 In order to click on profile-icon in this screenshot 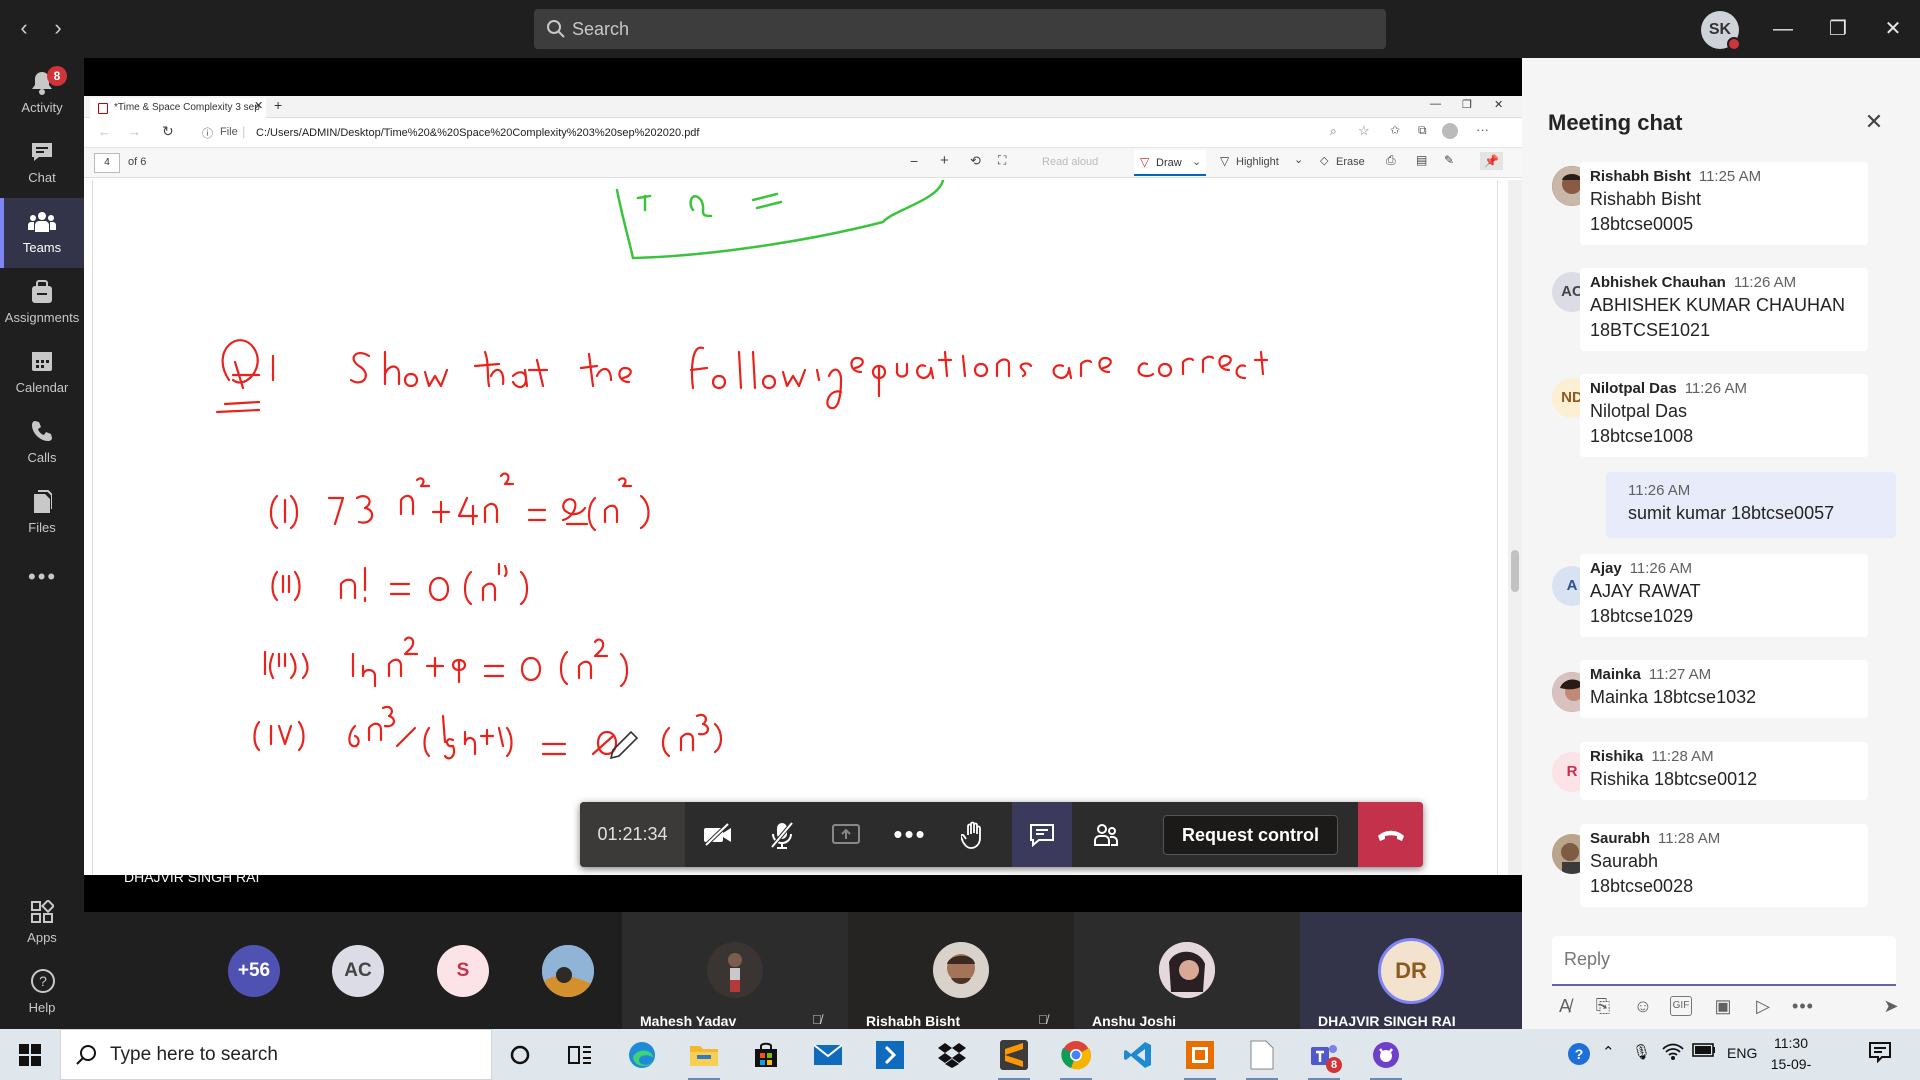, I will do `click(1450, 131)`.